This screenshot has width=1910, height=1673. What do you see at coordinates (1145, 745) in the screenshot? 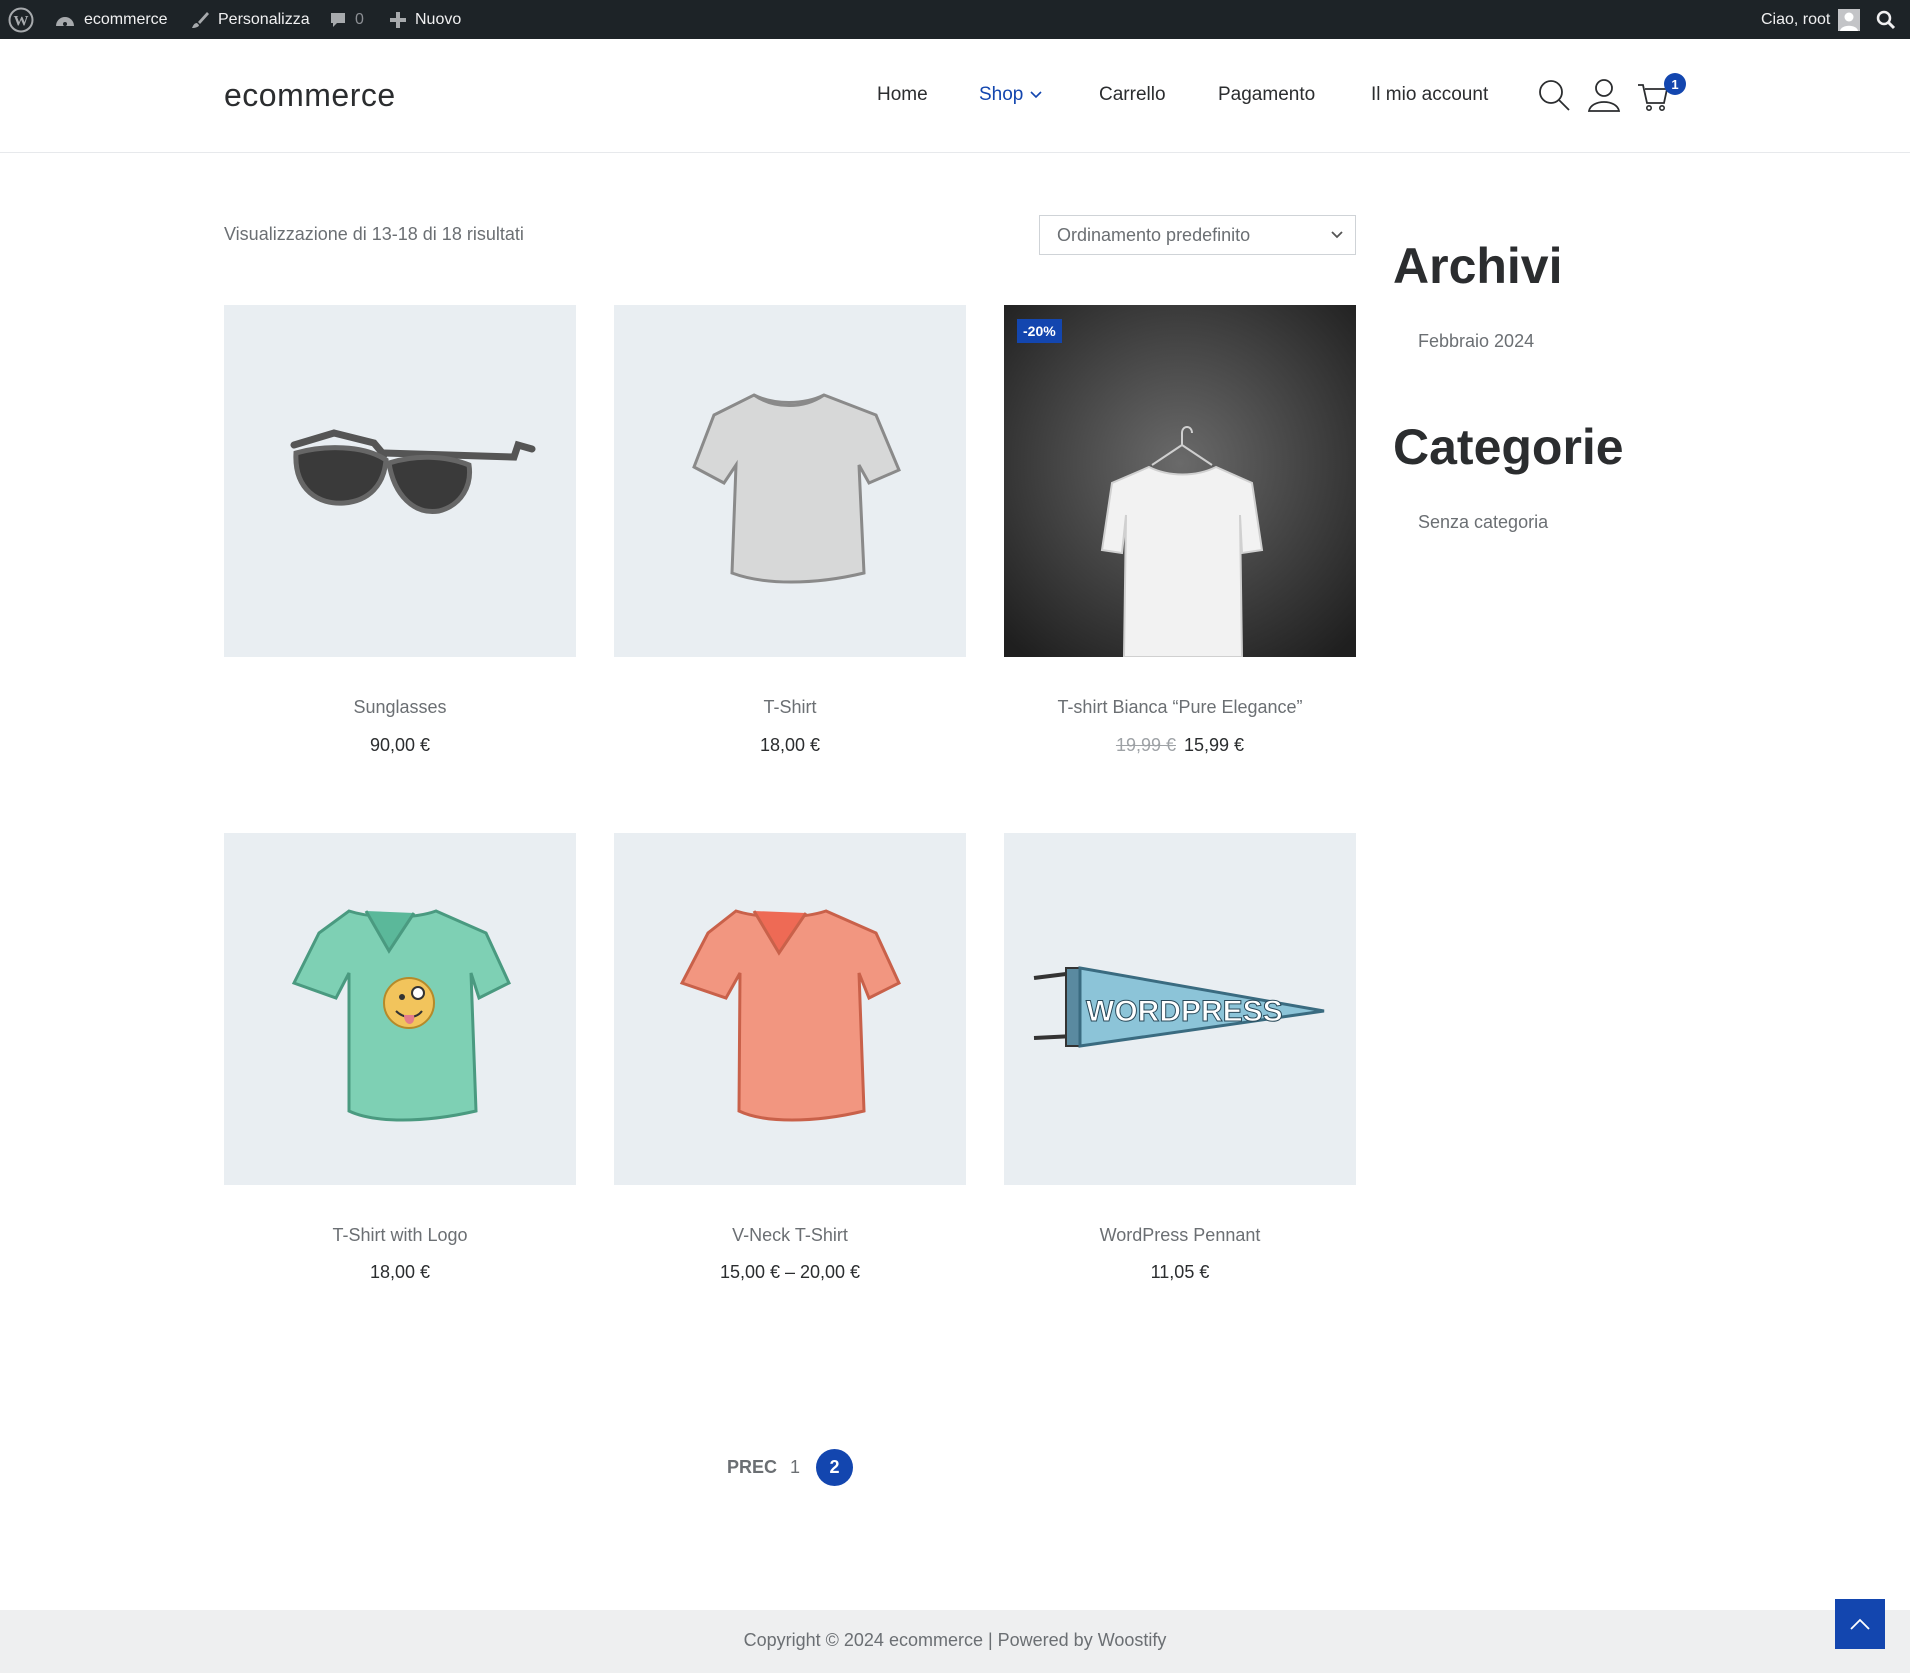
I see `product-old-price: 19,99 €` at bounding box center [1145, 745].